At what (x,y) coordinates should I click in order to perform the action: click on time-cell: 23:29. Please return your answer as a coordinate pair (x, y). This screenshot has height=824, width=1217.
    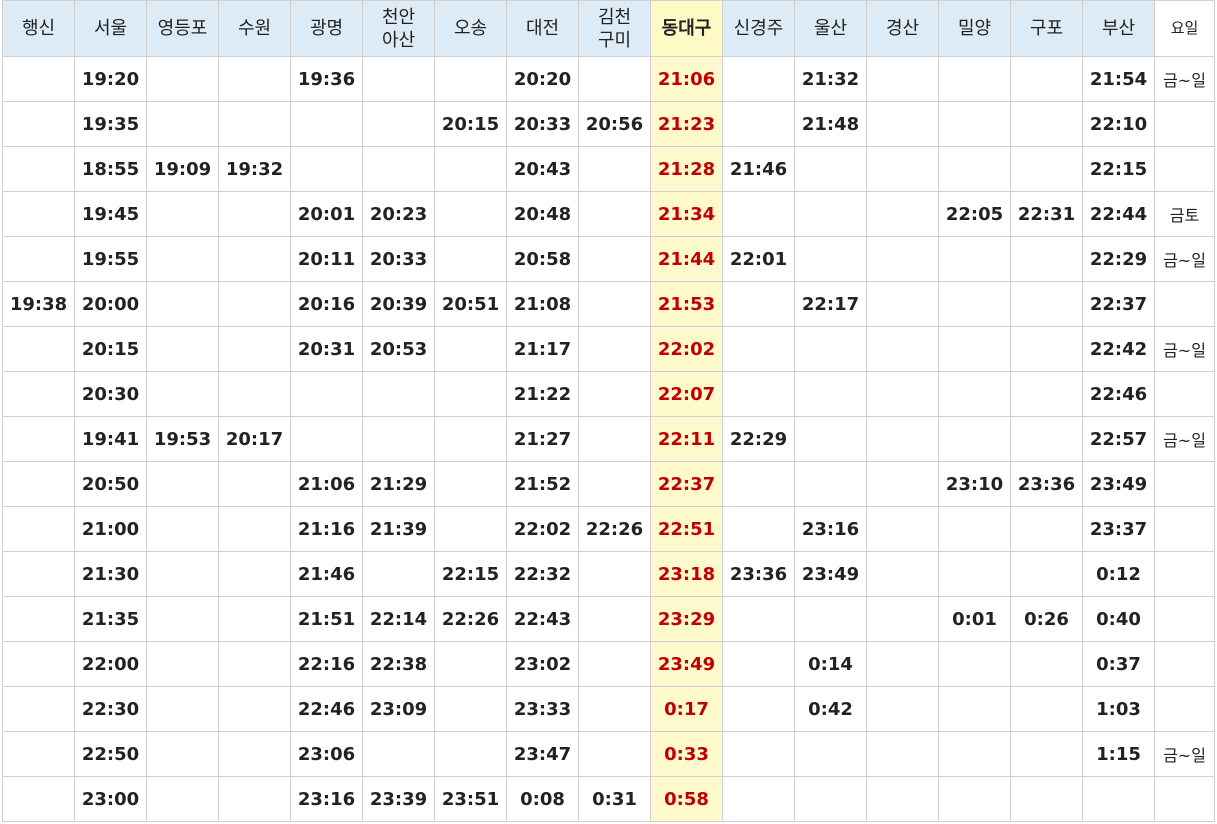
    Looking at the image, I should click on (686, 619).